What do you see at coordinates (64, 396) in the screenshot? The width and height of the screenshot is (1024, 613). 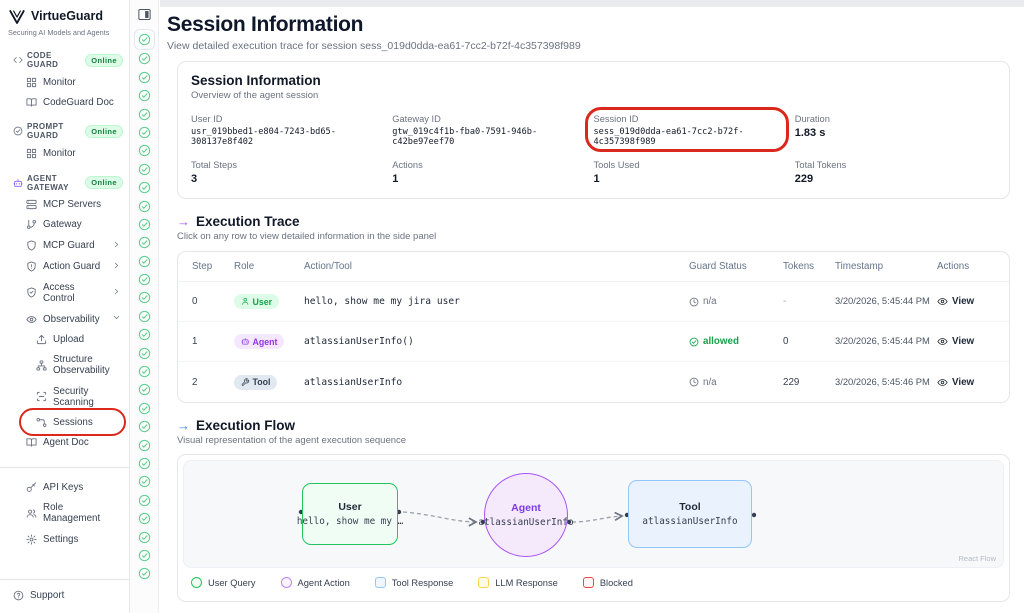 I see `sidebar-item-security-scanning: Security Scanning` at bounding box center [64, 396].